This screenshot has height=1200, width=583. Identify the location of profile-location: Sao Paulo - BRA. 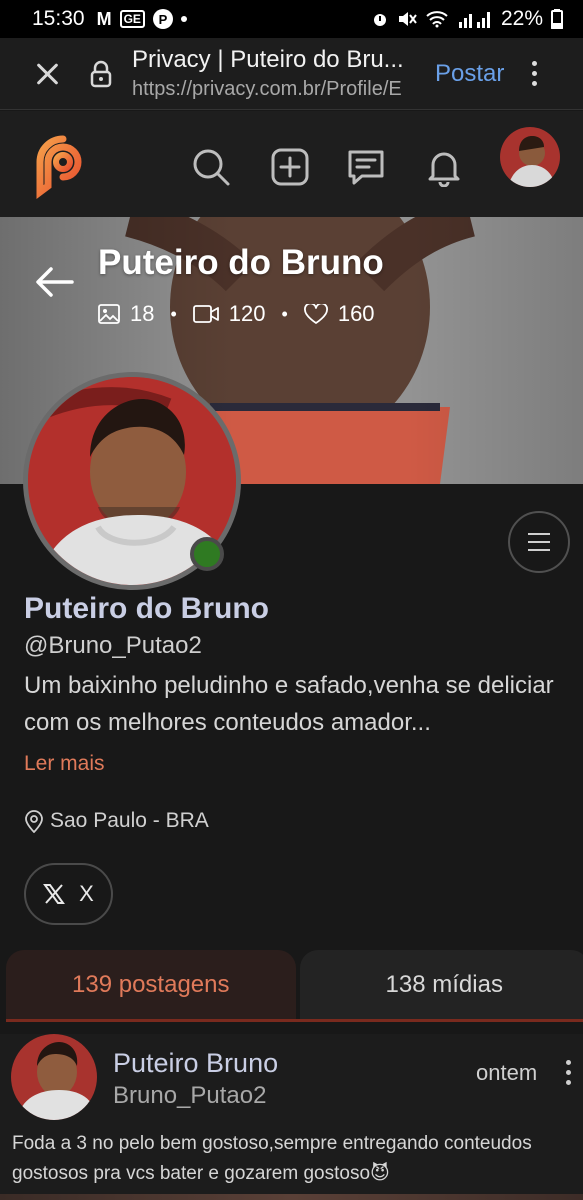
(116, 821).